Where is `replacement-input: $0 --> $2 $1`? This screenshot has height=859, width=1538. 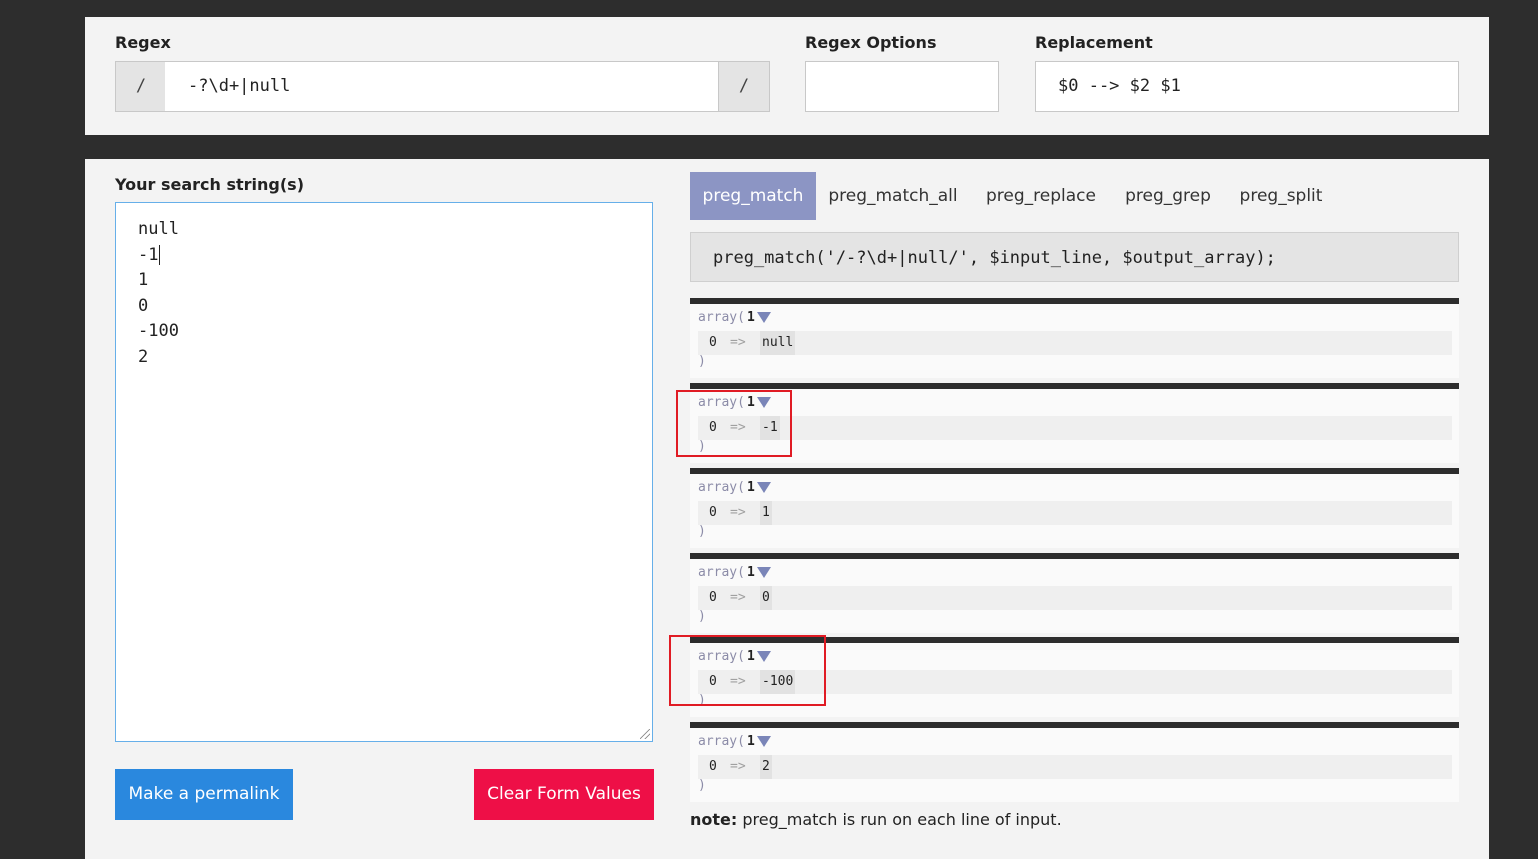 replacement-input: $0 --> $2 $1 is located at coordinates (1247, 86).